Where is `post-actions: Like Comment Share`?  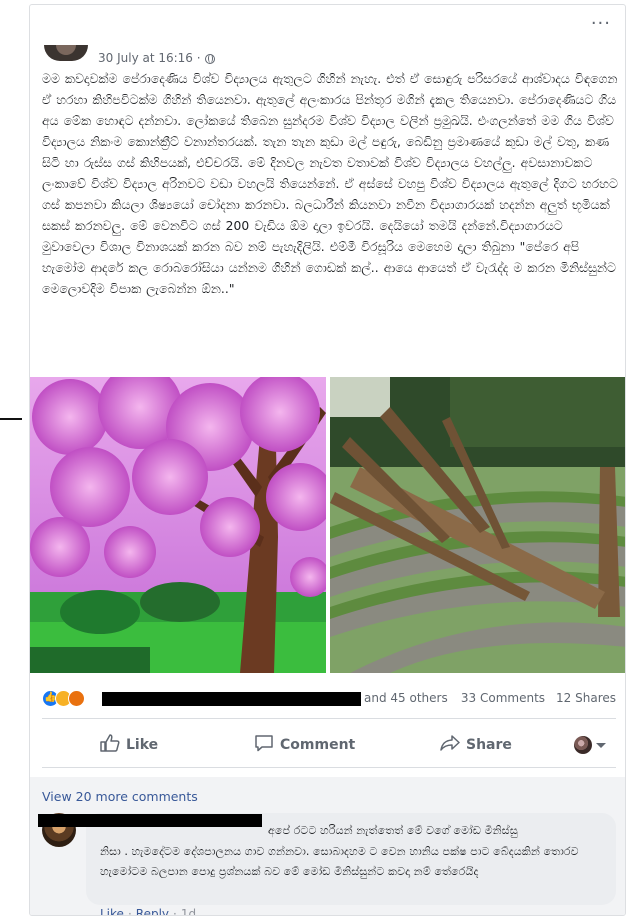 post-actions: Like Comment Share is located at coordinates (329, 745).